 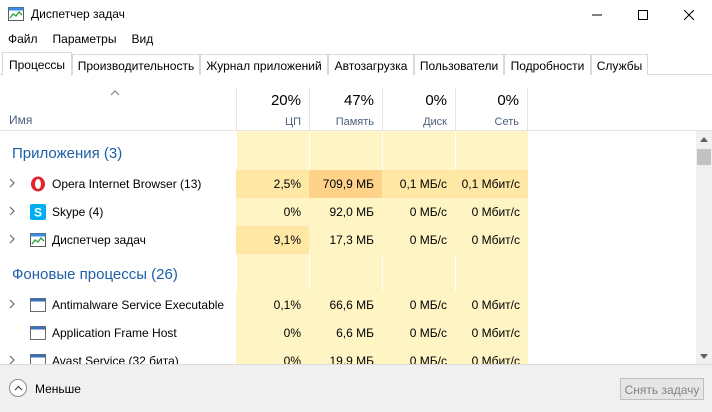 I want to click on process-name: Skype (4), so click(x=78, y=212).